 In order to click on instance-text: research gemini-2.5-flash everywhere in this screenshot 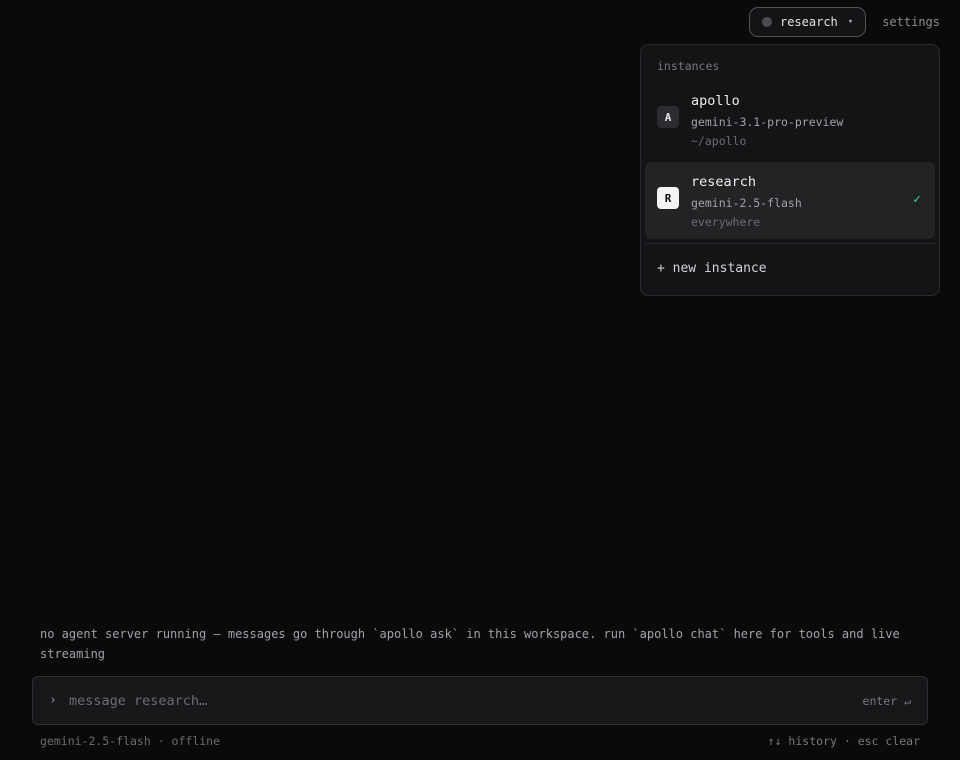, I will do `click(746, 203)`.